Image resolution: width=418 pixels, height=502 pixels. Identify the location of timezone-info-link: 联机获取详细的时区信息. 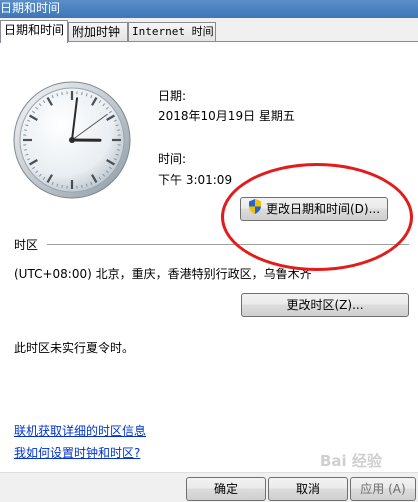
(80, 430).